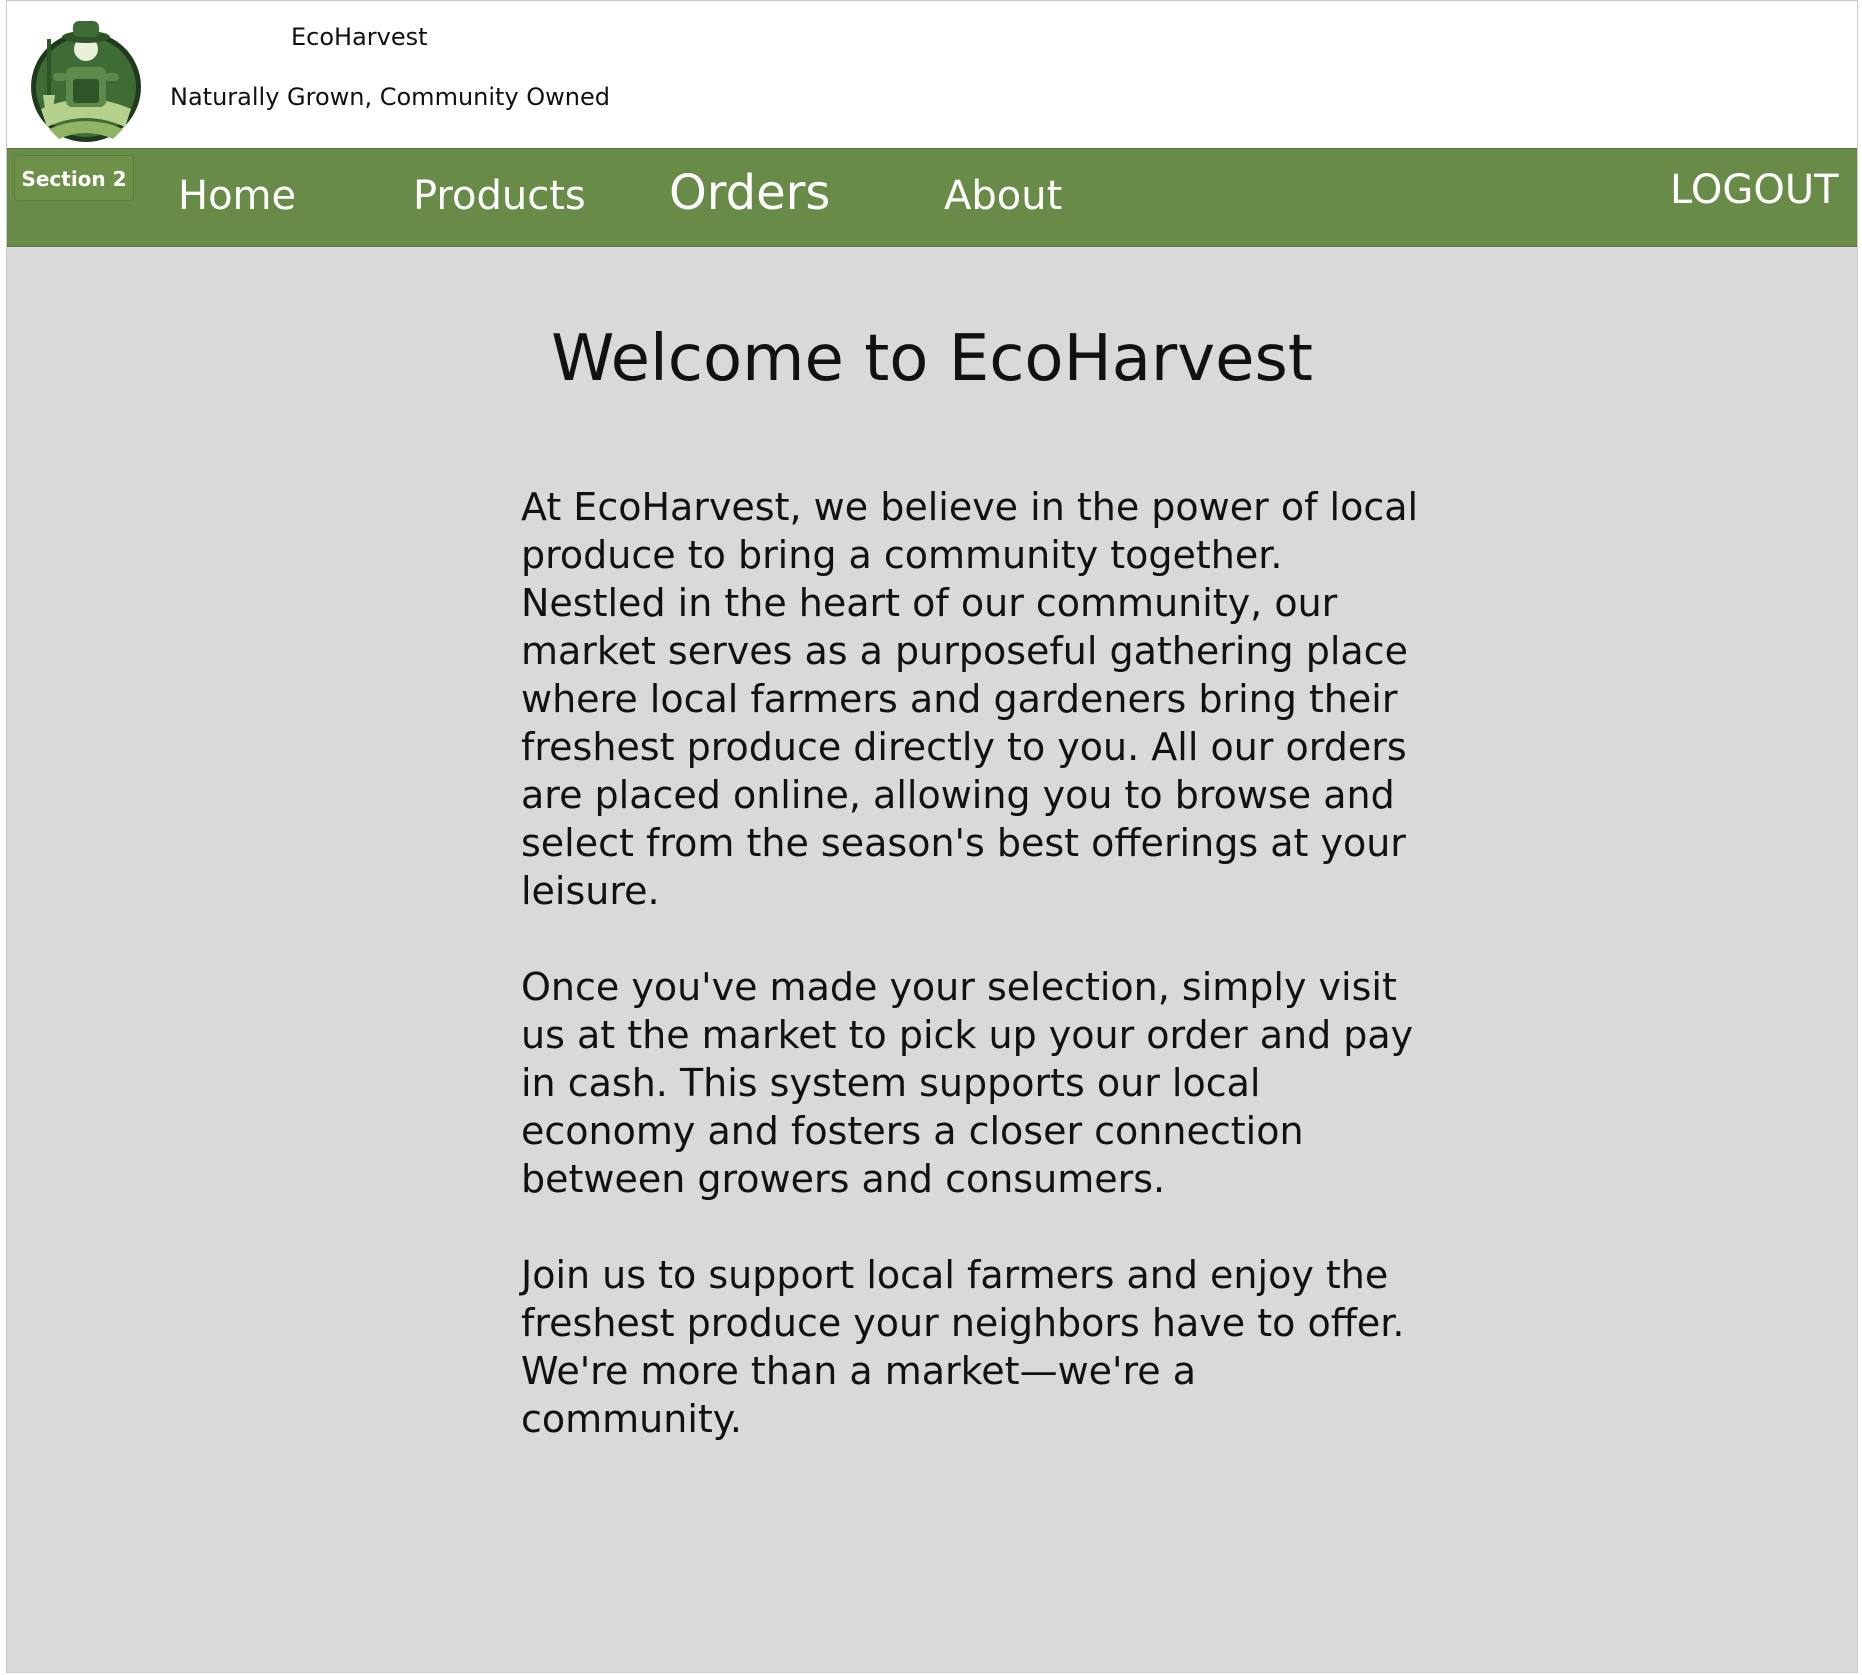 The width and height of the screenshot is (1862, 1675). What do you see at coordinates (1003, 196) in the screenshot?
I see `nav-item-about: About` at bounding box center [1003, 196].